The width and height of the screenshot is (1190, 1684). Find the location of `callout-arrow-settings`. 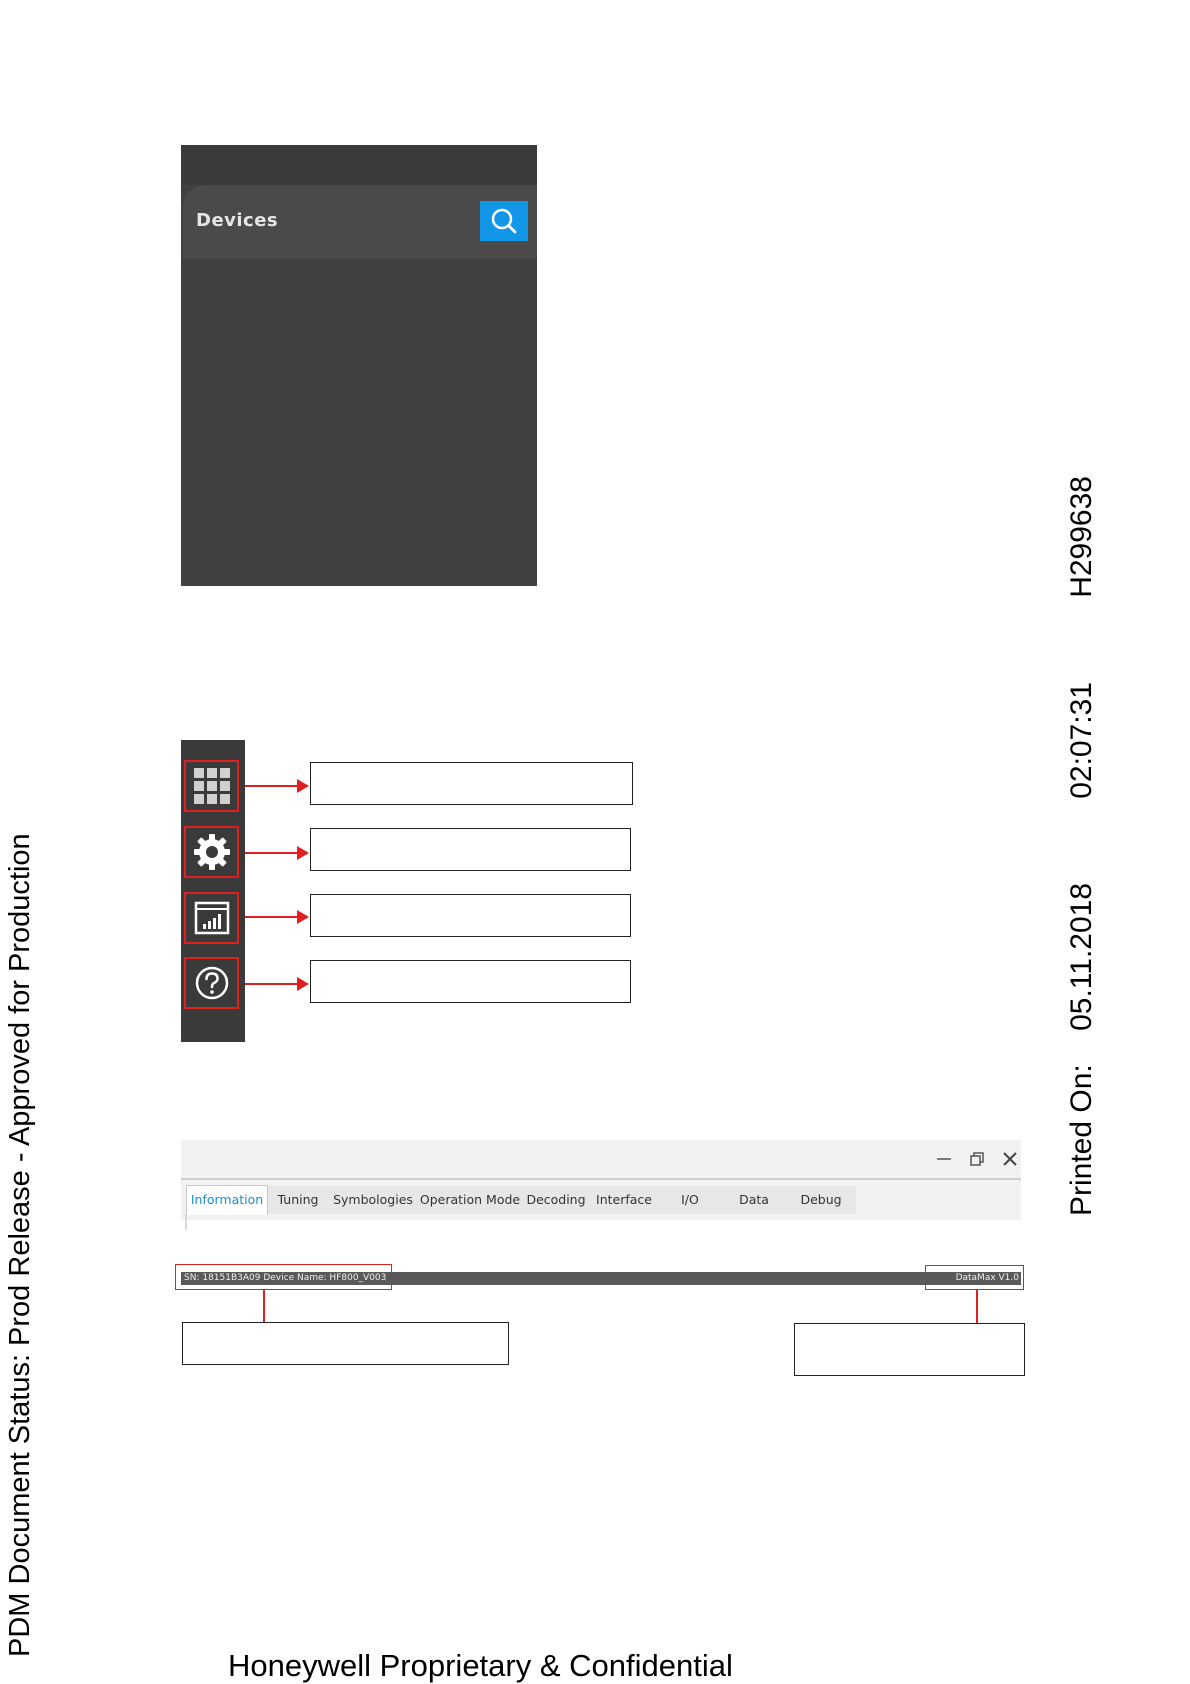

callout-arrow-settings is located at coordinates (277, 853).